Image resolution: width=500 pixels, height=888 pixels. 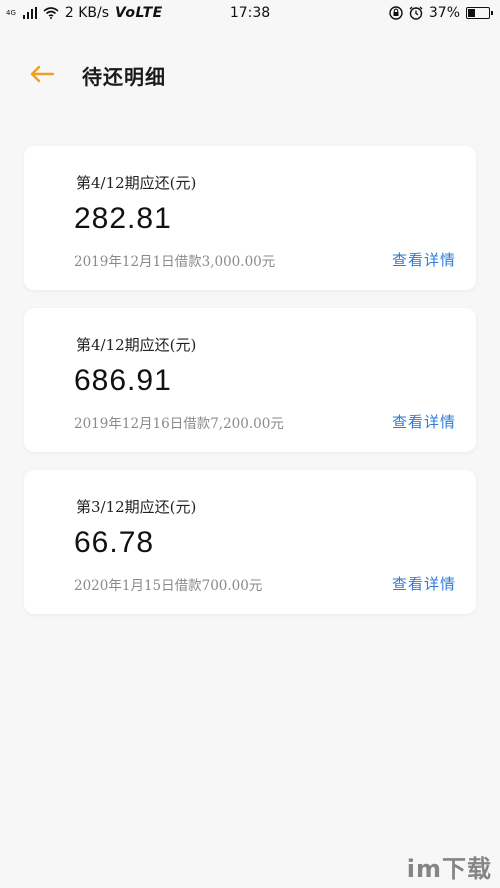 What do you see at coordinates (449, 869) in the screenshot?
I see `watermark: im下载` at bounding box center [449, 869].